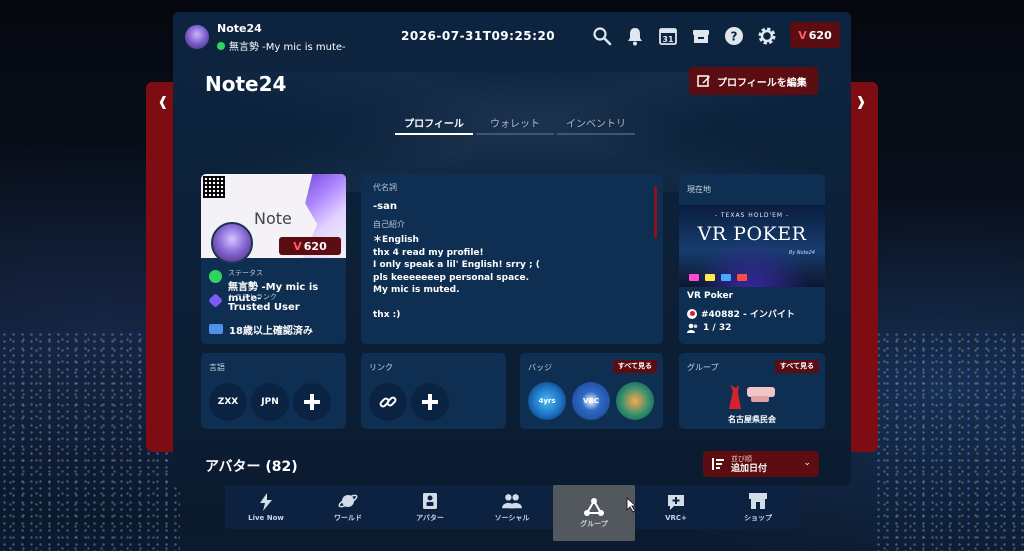  Describe the element at coordinates (655, 212) in the screenshot. I see `scrollbar` at that location.